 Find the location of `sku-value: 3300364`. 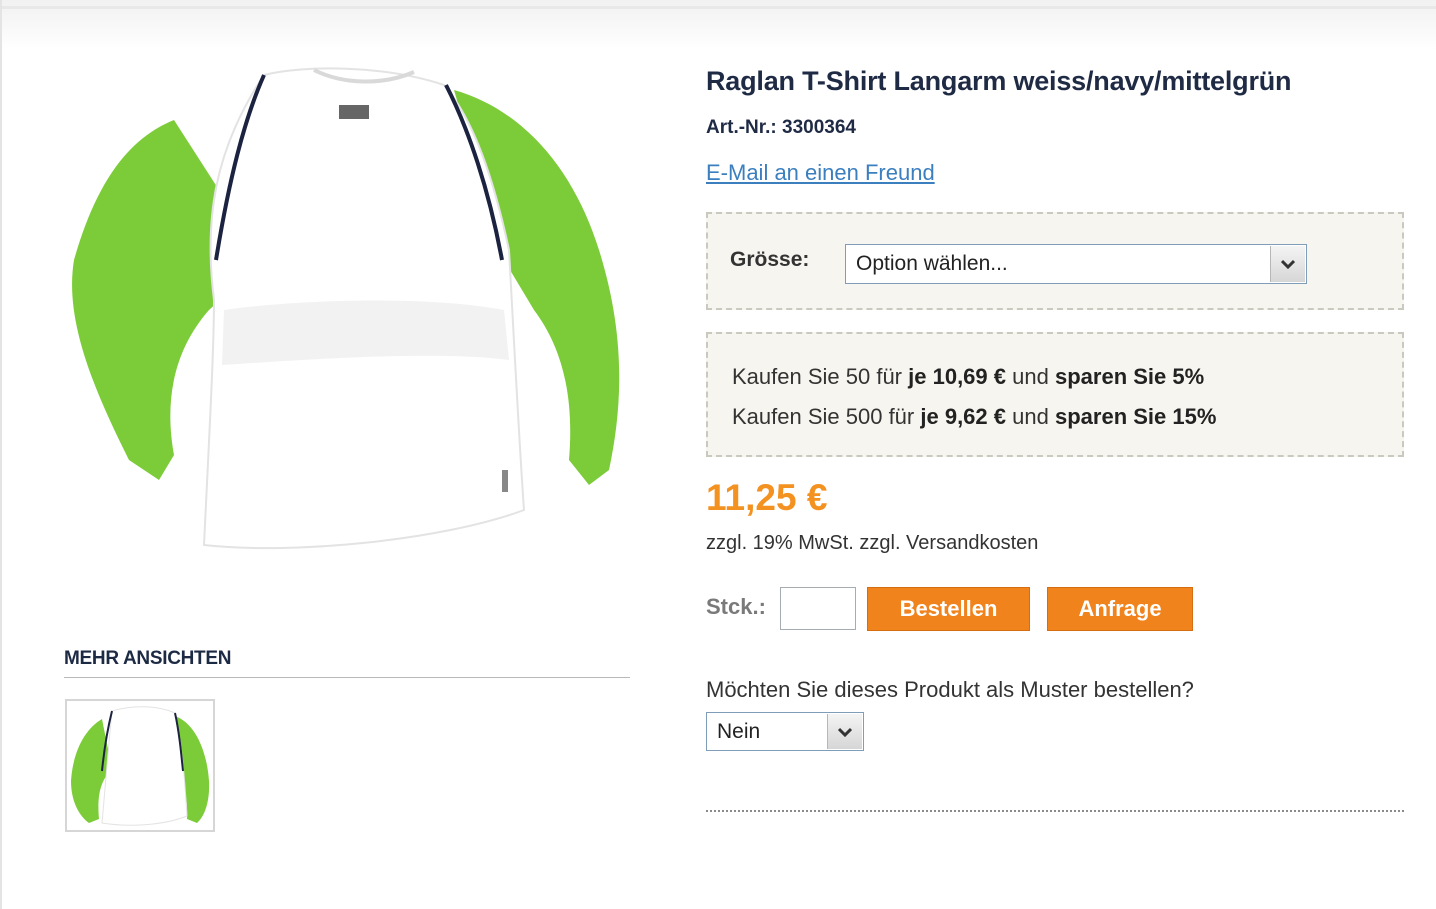

sku-value: 3300364 is located at coordinates (819, 127).